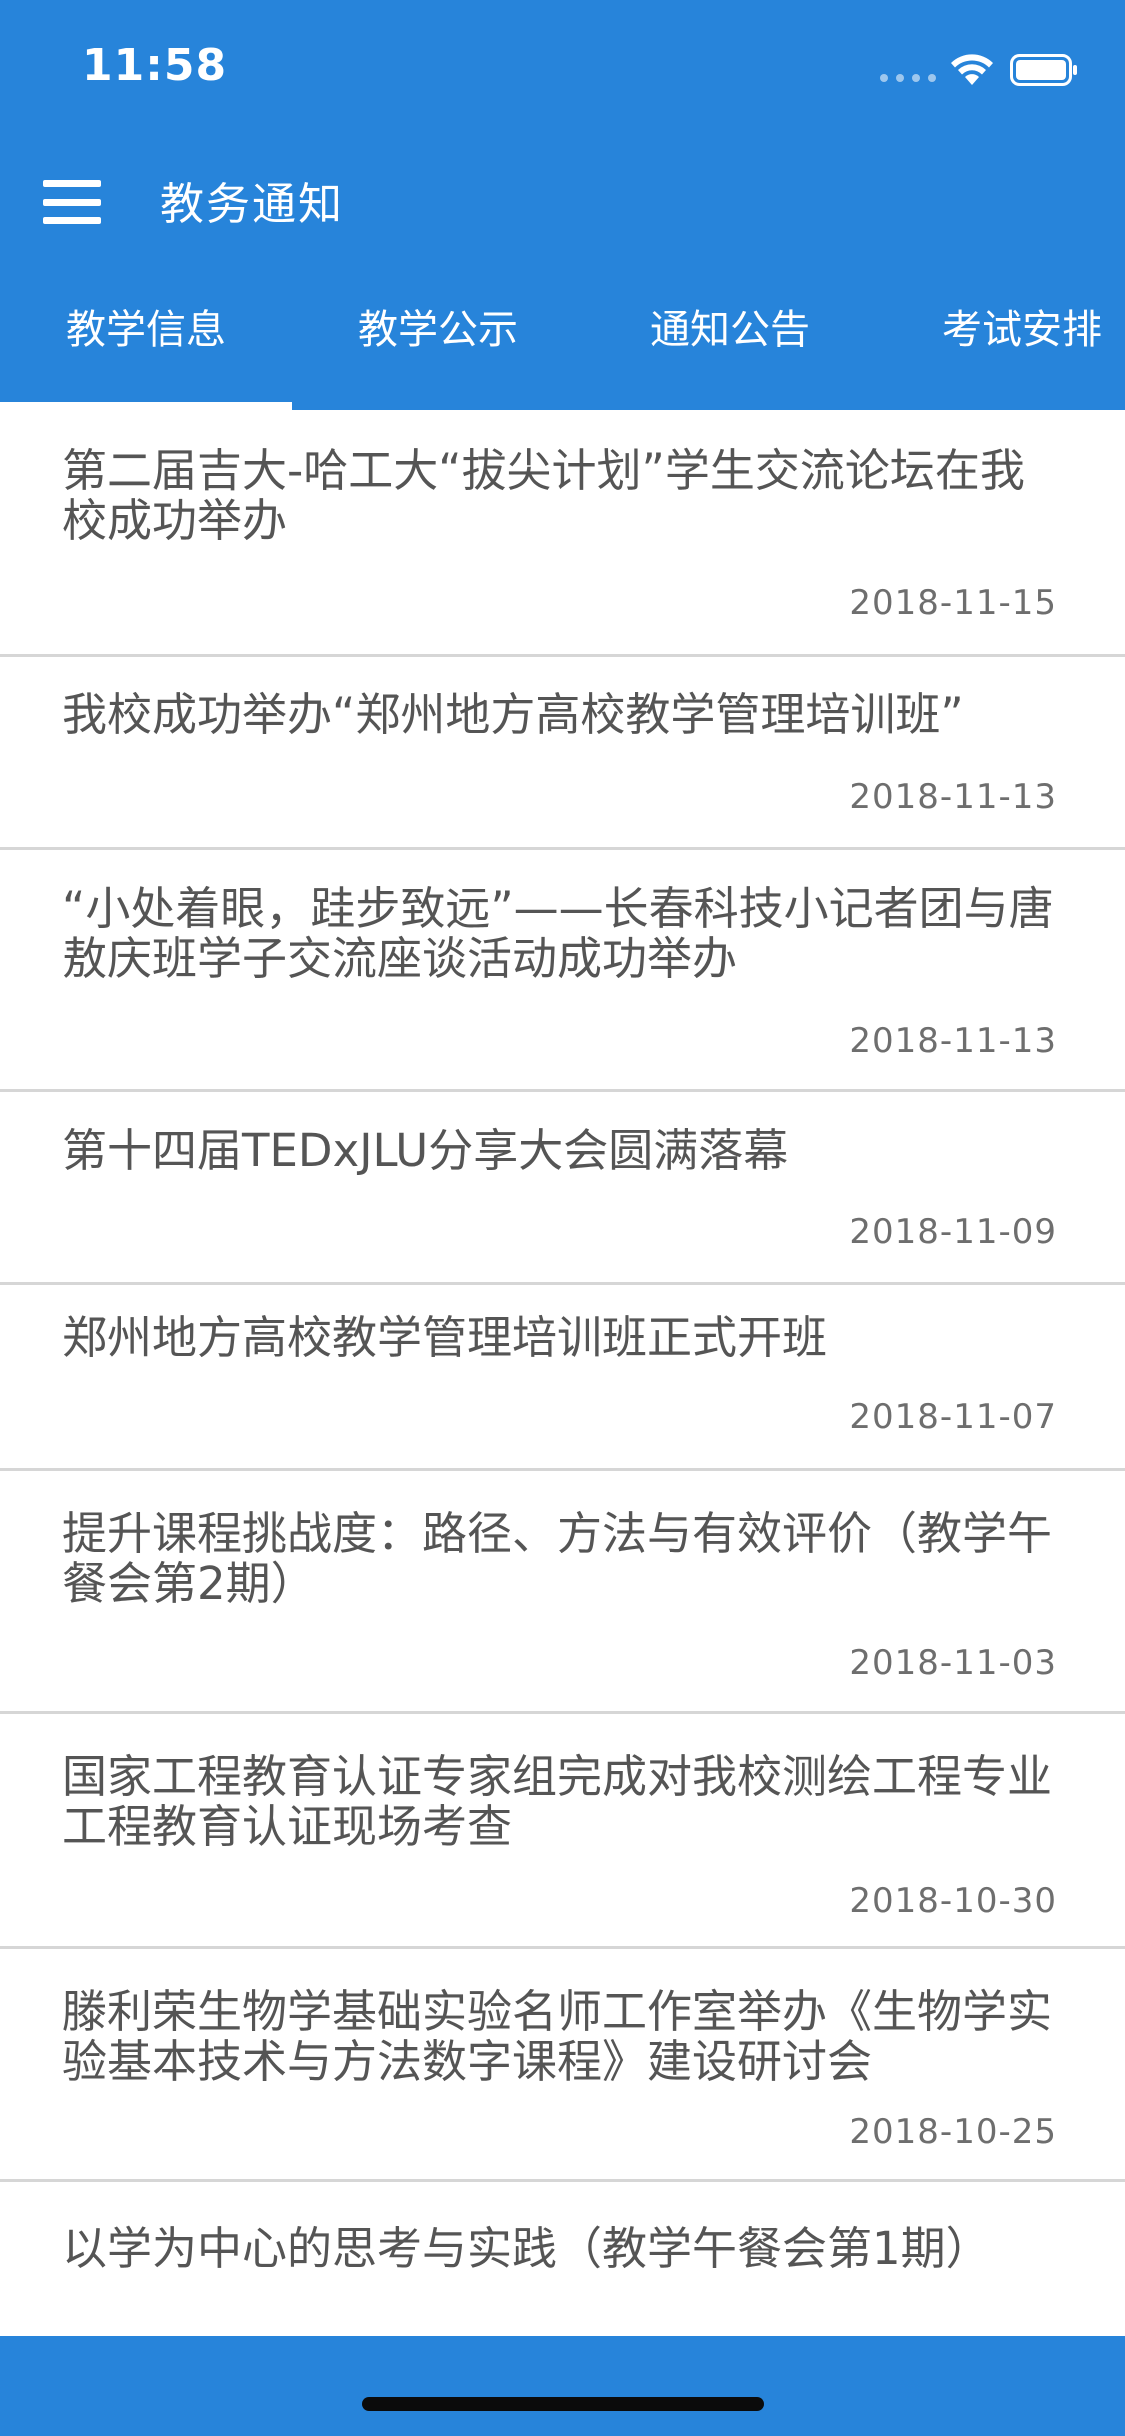  I want to click on battery-icon, so click(1043, 70).